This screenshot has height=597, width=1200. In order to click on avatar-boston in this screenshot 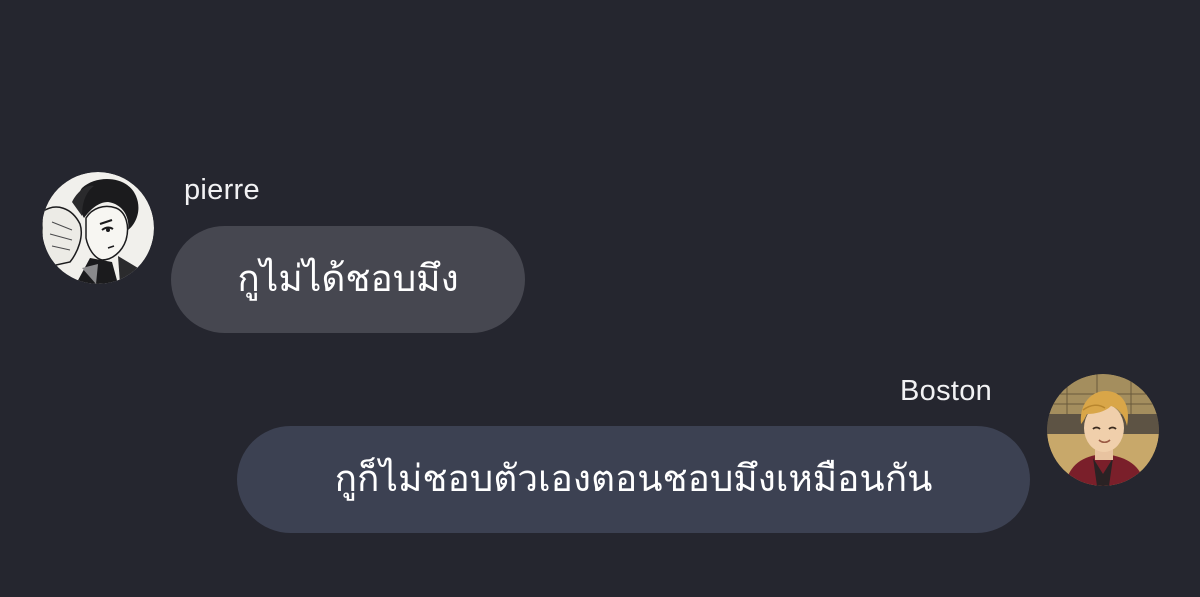, I will do `click(1103, 430)`.